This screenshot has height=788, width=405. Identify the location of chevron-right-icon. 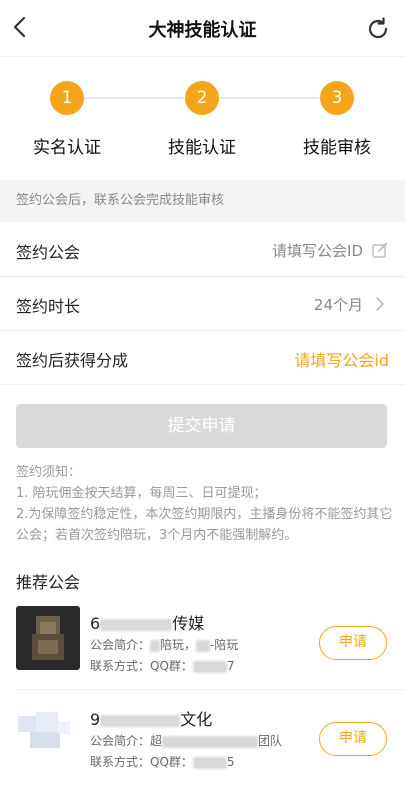
(380, 304).